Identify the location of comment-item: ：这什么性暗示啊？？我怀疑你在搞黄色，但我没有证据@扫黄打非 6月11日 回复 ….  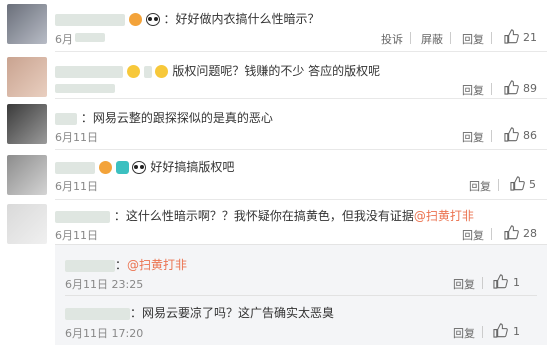
(277, 222).